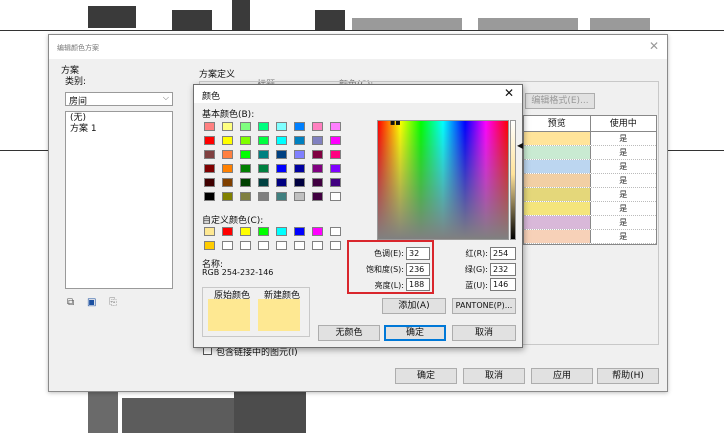 The width and height of the screenshot is (724, 433). I want to click on list-item: 方案 1, so click(119, 129).